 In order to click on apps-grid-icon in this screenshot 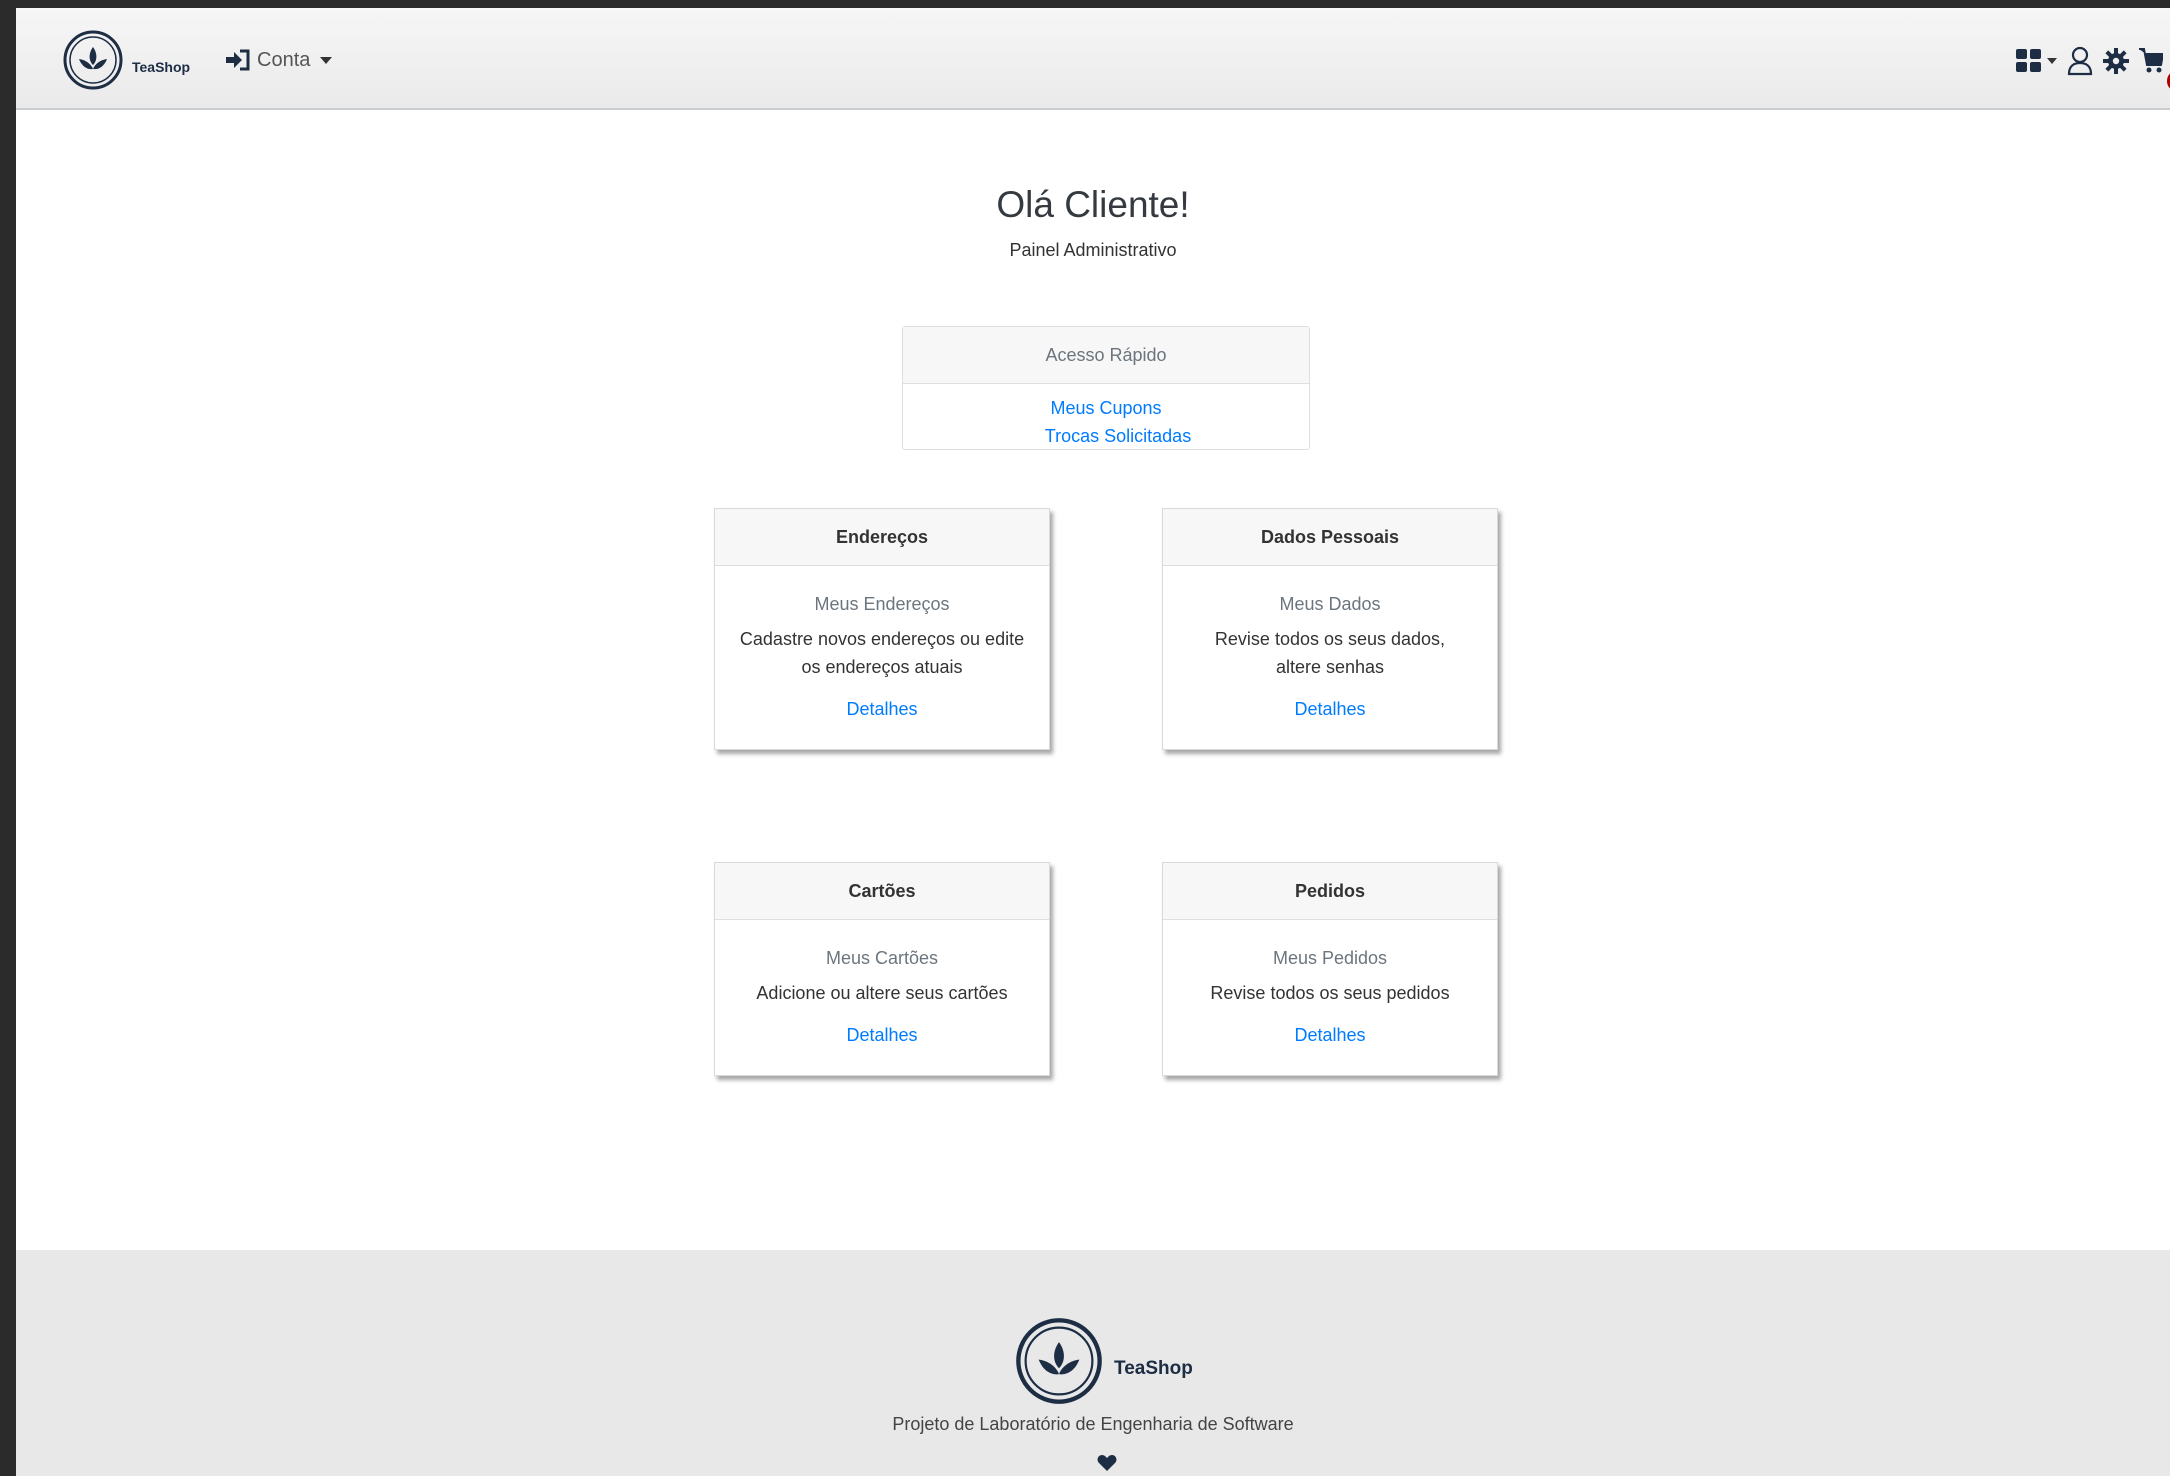, I will do `click(2028, 60)`.